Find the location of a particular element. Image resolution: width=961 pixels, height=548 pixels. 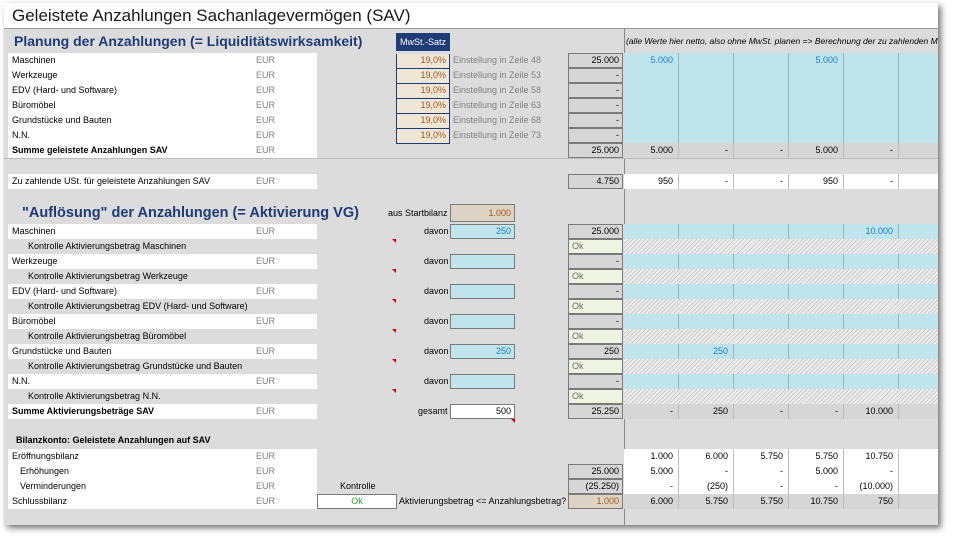

aufloesung-period-5: 10.000 is located at coordinates (871, 231).